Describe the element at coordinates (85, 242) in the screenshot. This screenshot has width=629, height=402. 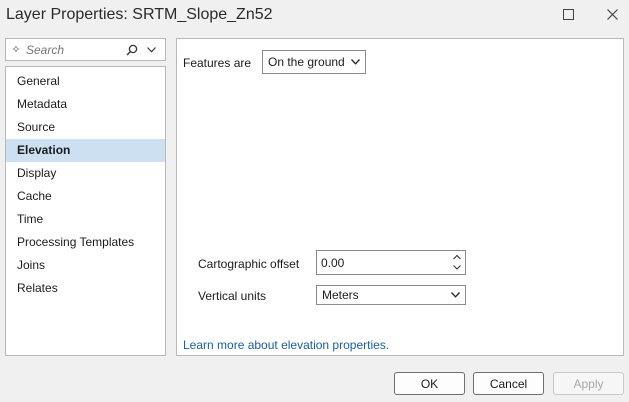
I see `nav-item-processing-templates: Processing Templates` at that location.